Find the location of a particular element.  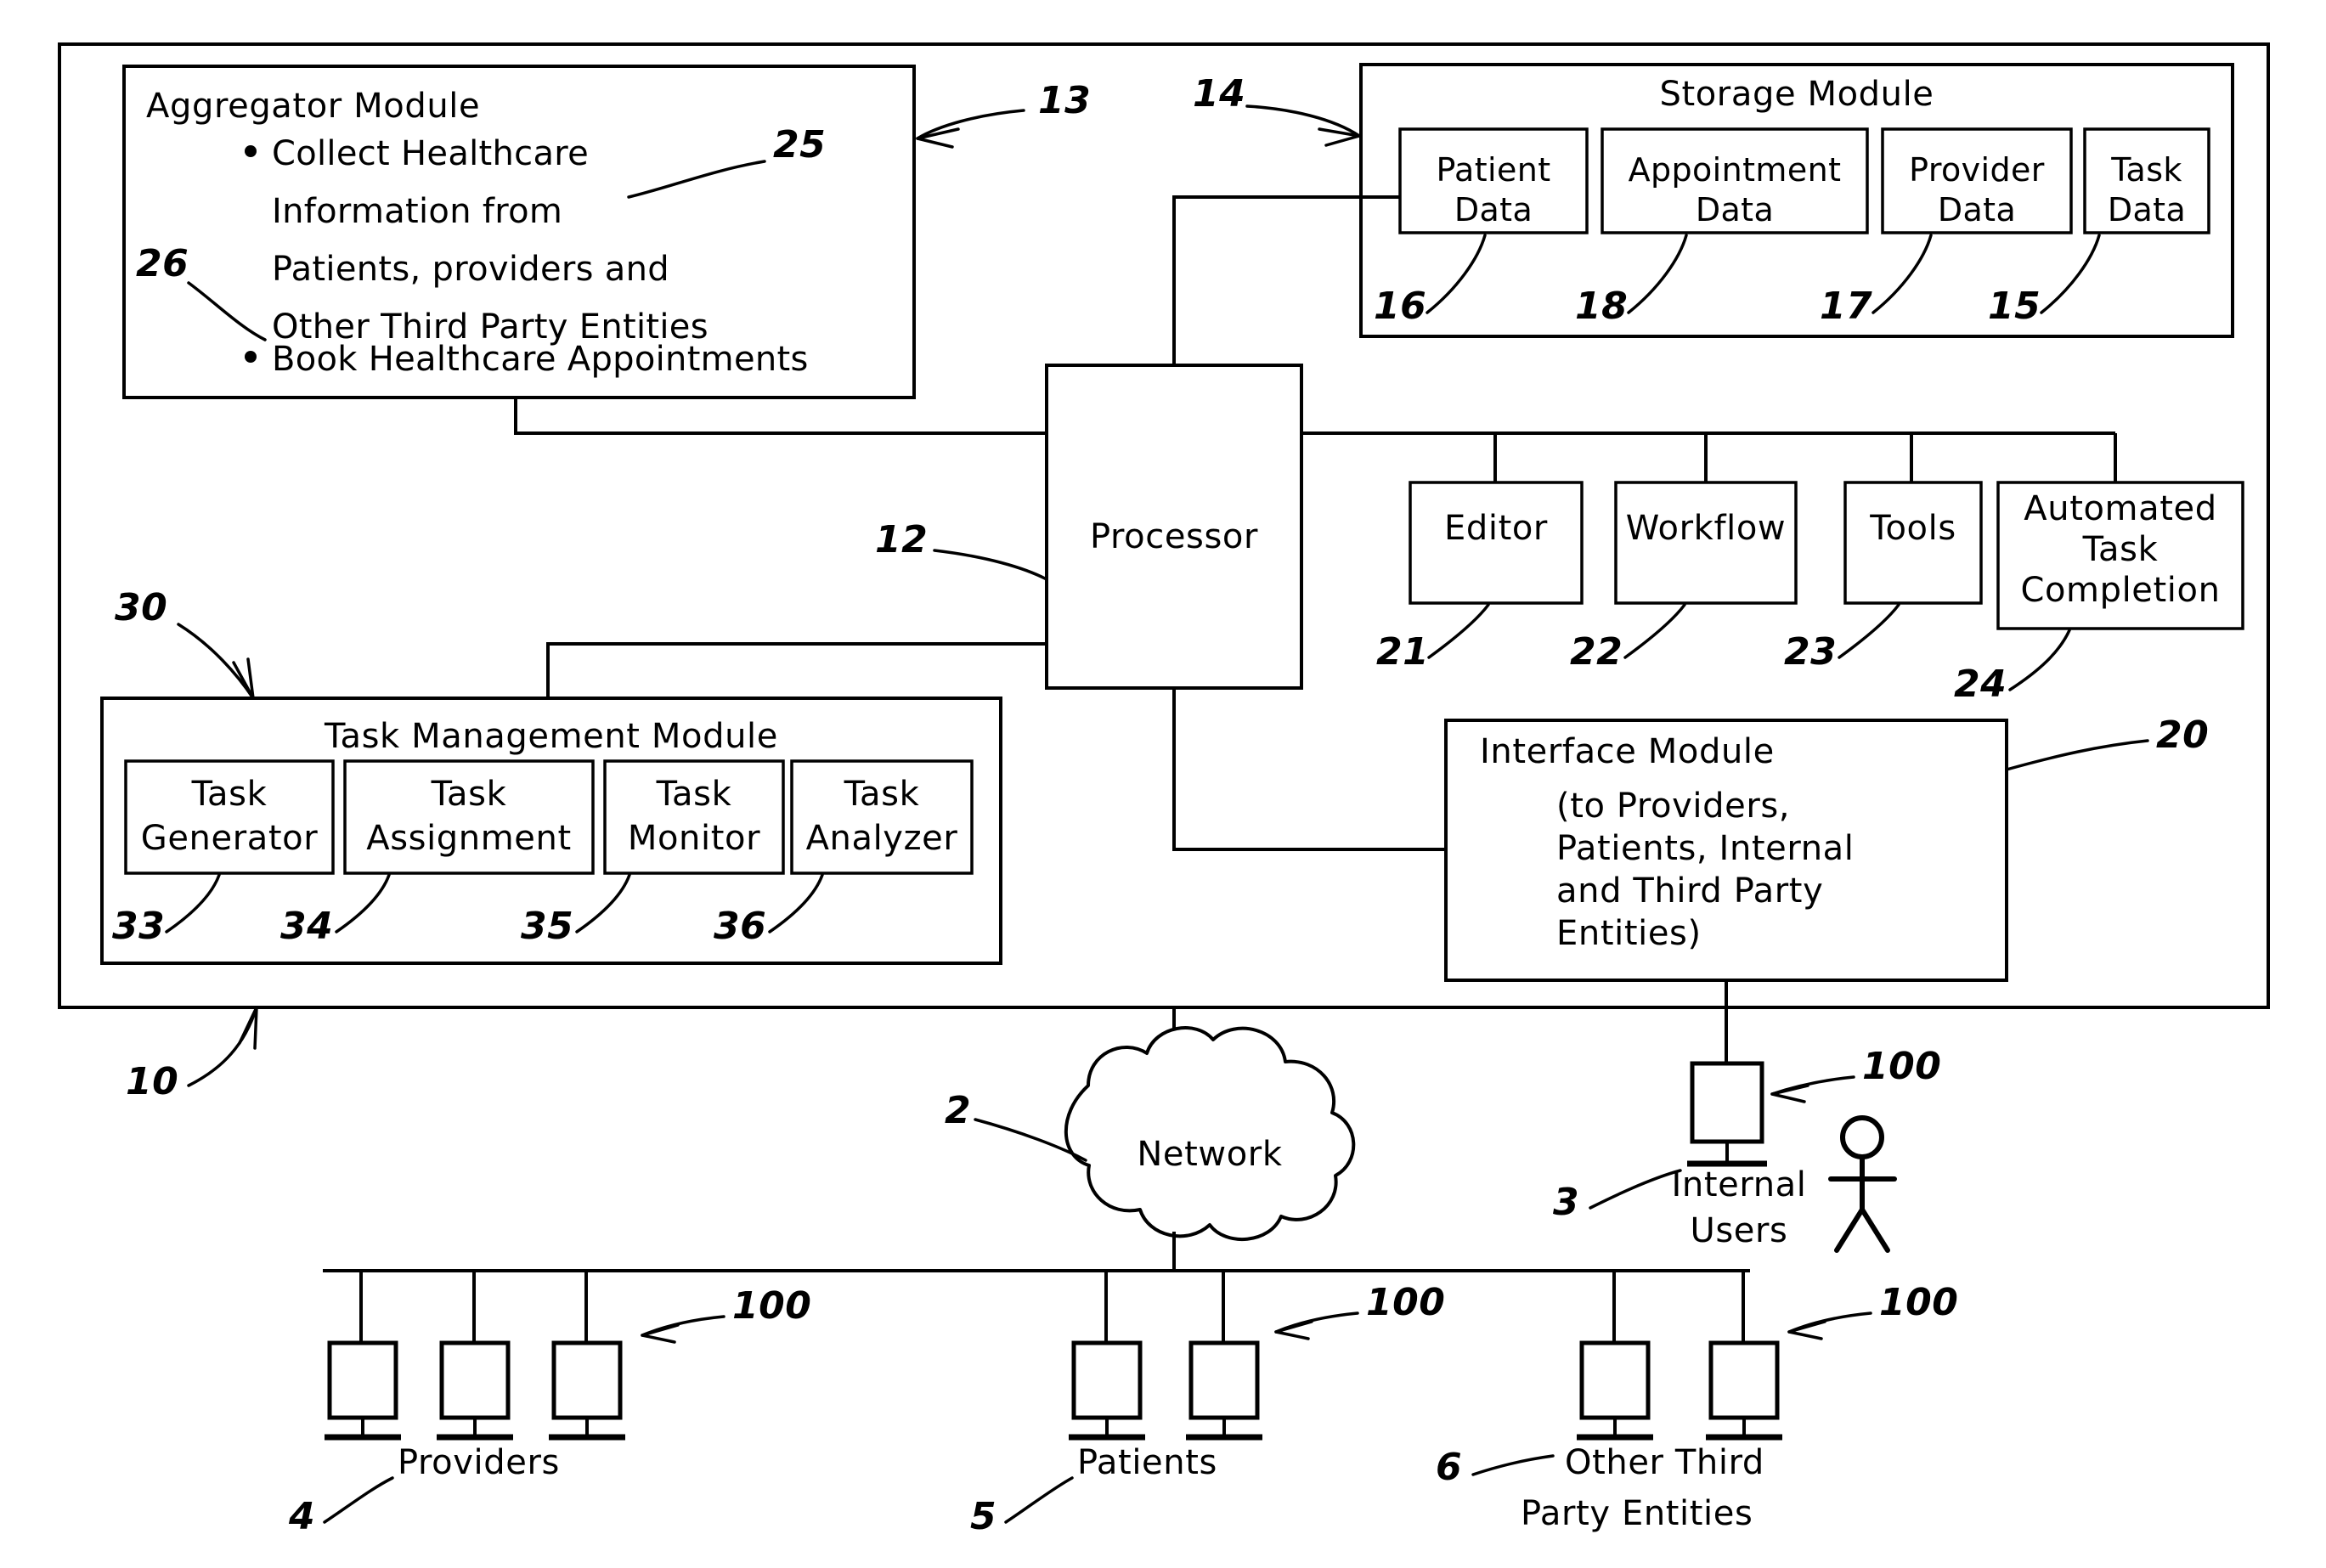

stick-figure-leg-left-icon is located at coordinates (1849, 1230).